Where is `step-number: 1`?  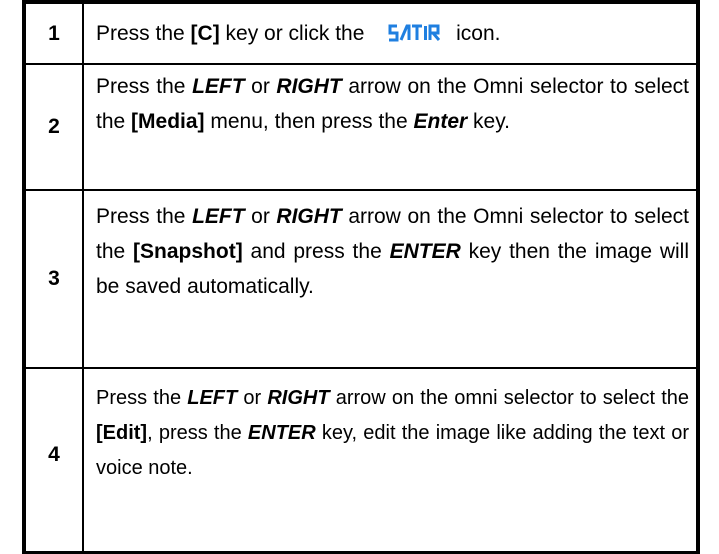
step-number: 1 is located at coordinates (53, 32).